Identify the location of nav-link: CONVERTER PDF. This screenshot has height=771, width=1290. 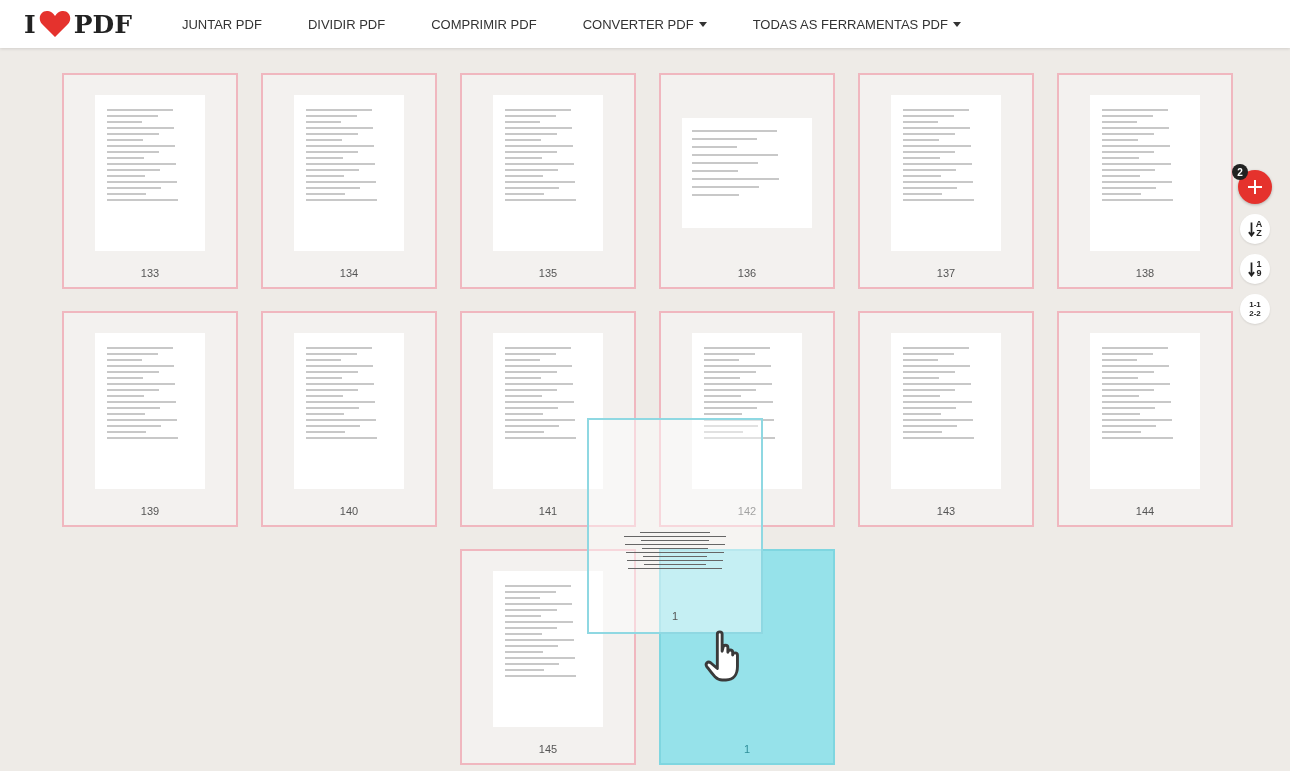
(644, 24).